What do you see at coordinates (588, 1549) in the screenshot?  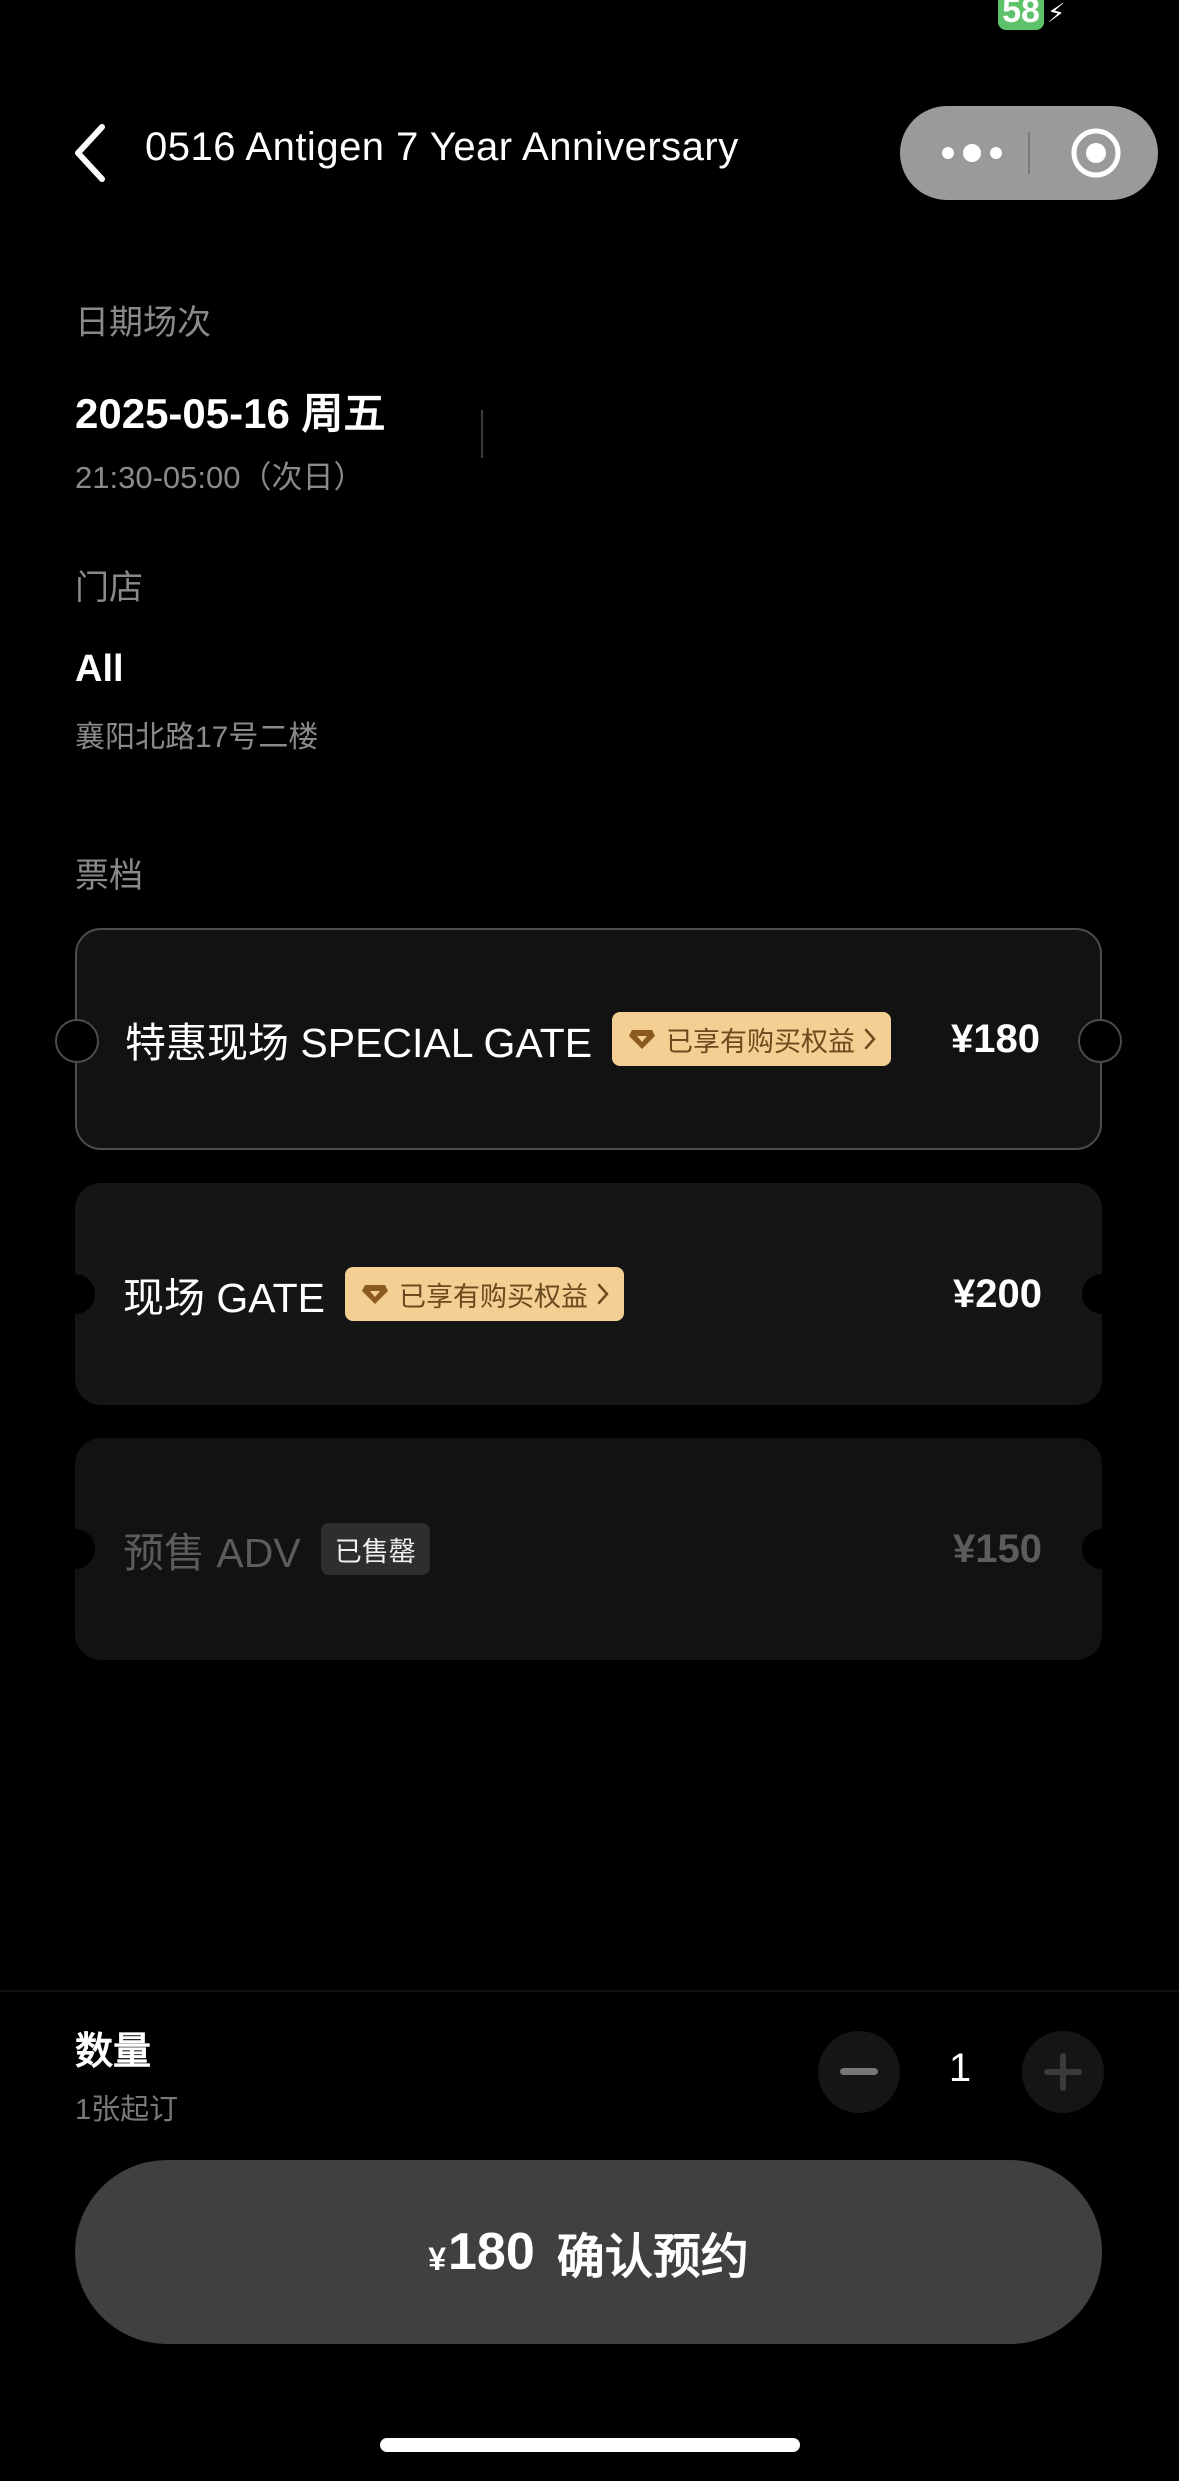 I see `ticket-option-adv: 预售 ADV 已售罄 ¥150` at bounding box center [588, 1549].